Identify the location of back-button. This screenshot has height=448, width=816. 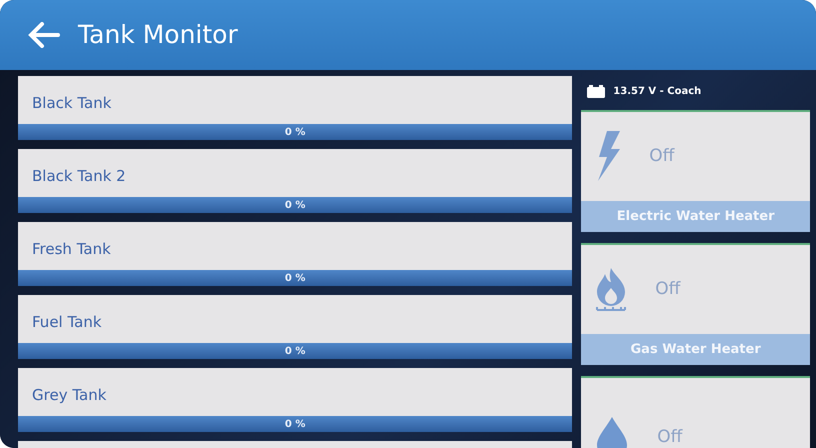
(44, 35).